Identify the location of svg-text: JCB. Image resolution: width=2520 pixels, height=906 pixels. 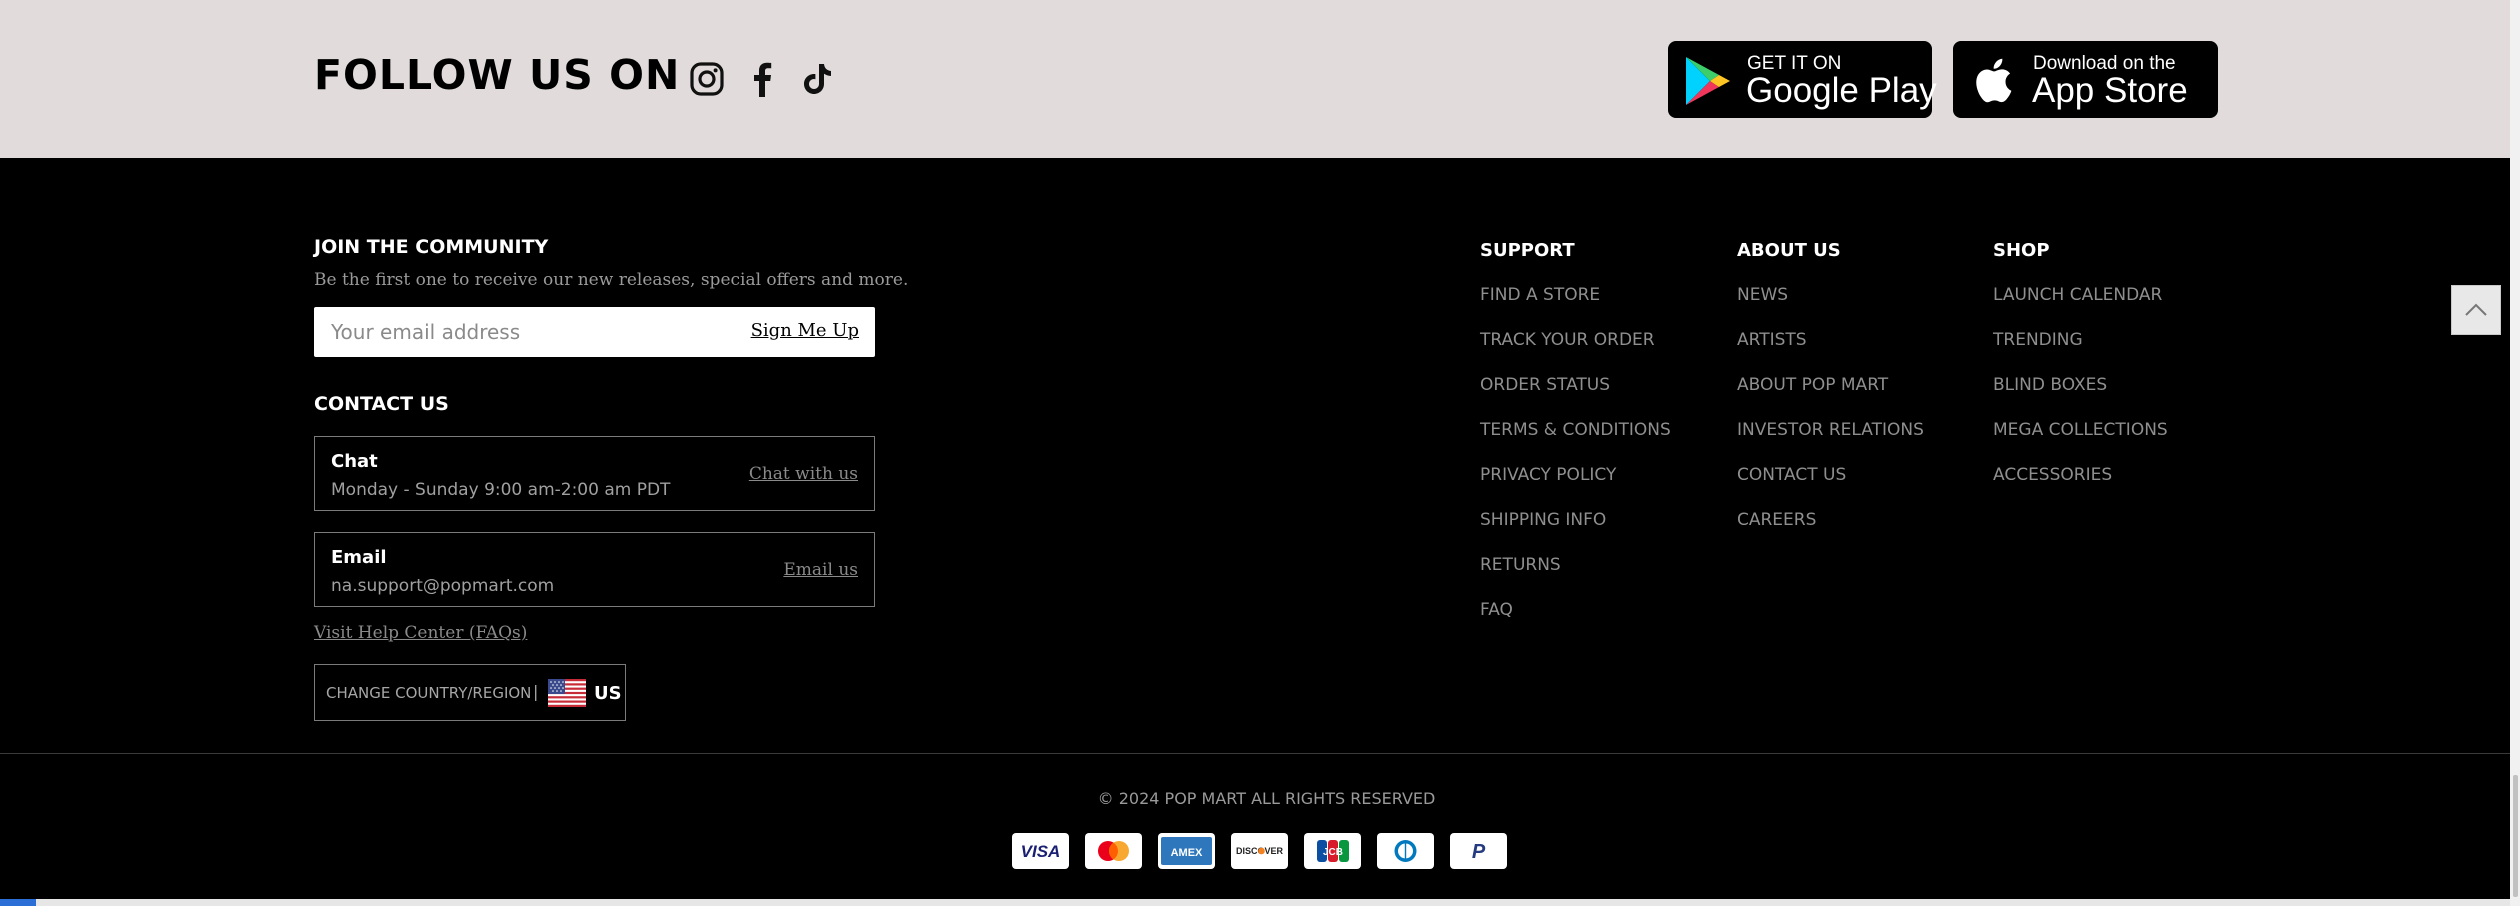
(1333, 852).